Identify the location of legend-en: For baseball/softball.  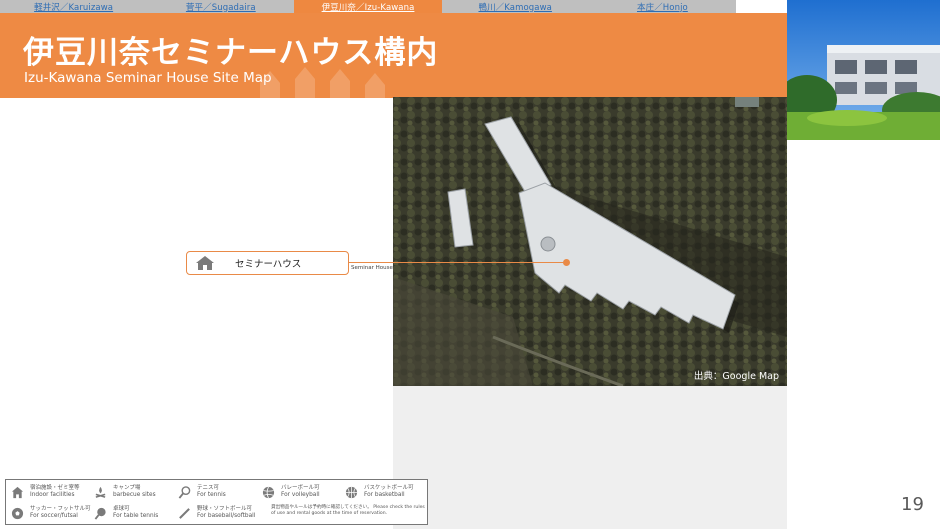
(226, 516).